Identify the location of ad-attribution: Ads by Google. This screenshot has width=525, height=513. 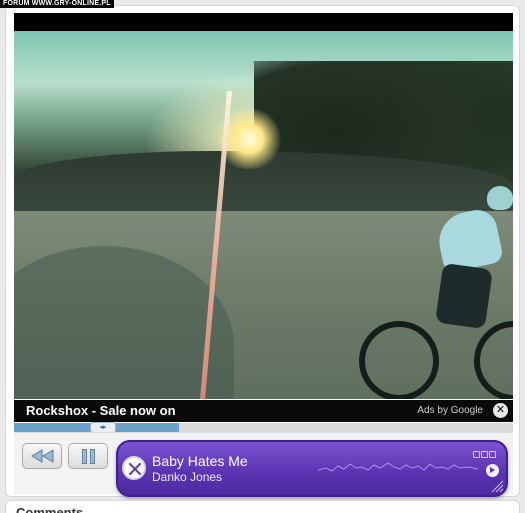
(450, 410).